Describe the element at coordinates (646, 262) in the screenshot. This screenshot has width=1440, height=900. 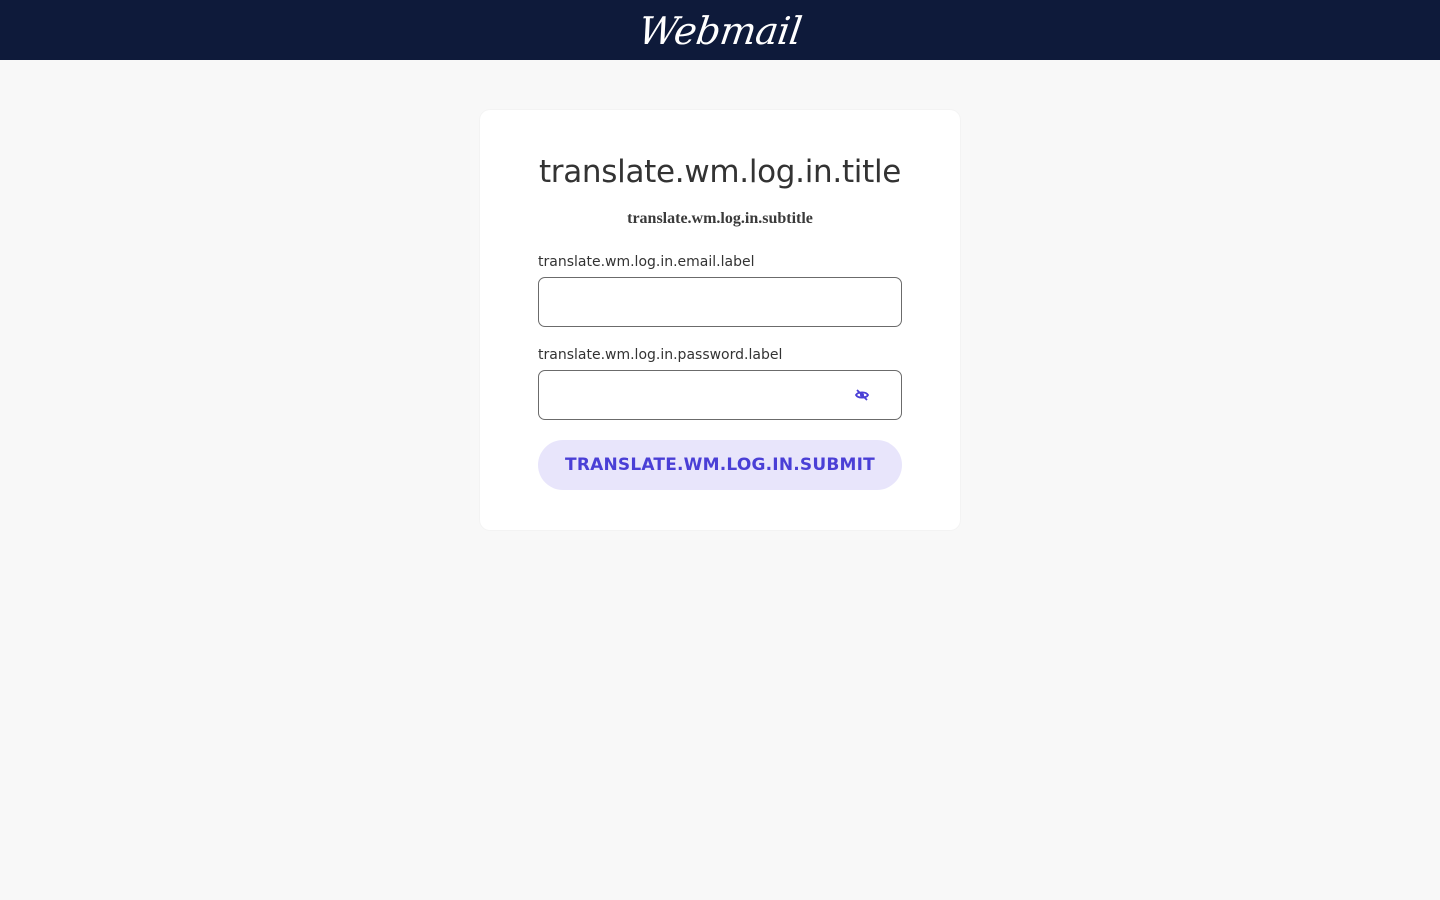
I see `email-label: translate.wm.log.in.email.label` at that location.